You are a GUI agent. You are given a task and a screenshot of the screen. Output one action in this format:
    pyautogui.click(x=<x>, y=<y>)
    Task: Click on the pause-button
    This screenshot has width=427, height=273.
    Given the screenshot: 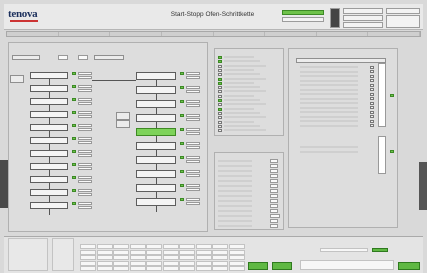 What is the action you would take?
    pyautogui.click(x=123, y=124)
    